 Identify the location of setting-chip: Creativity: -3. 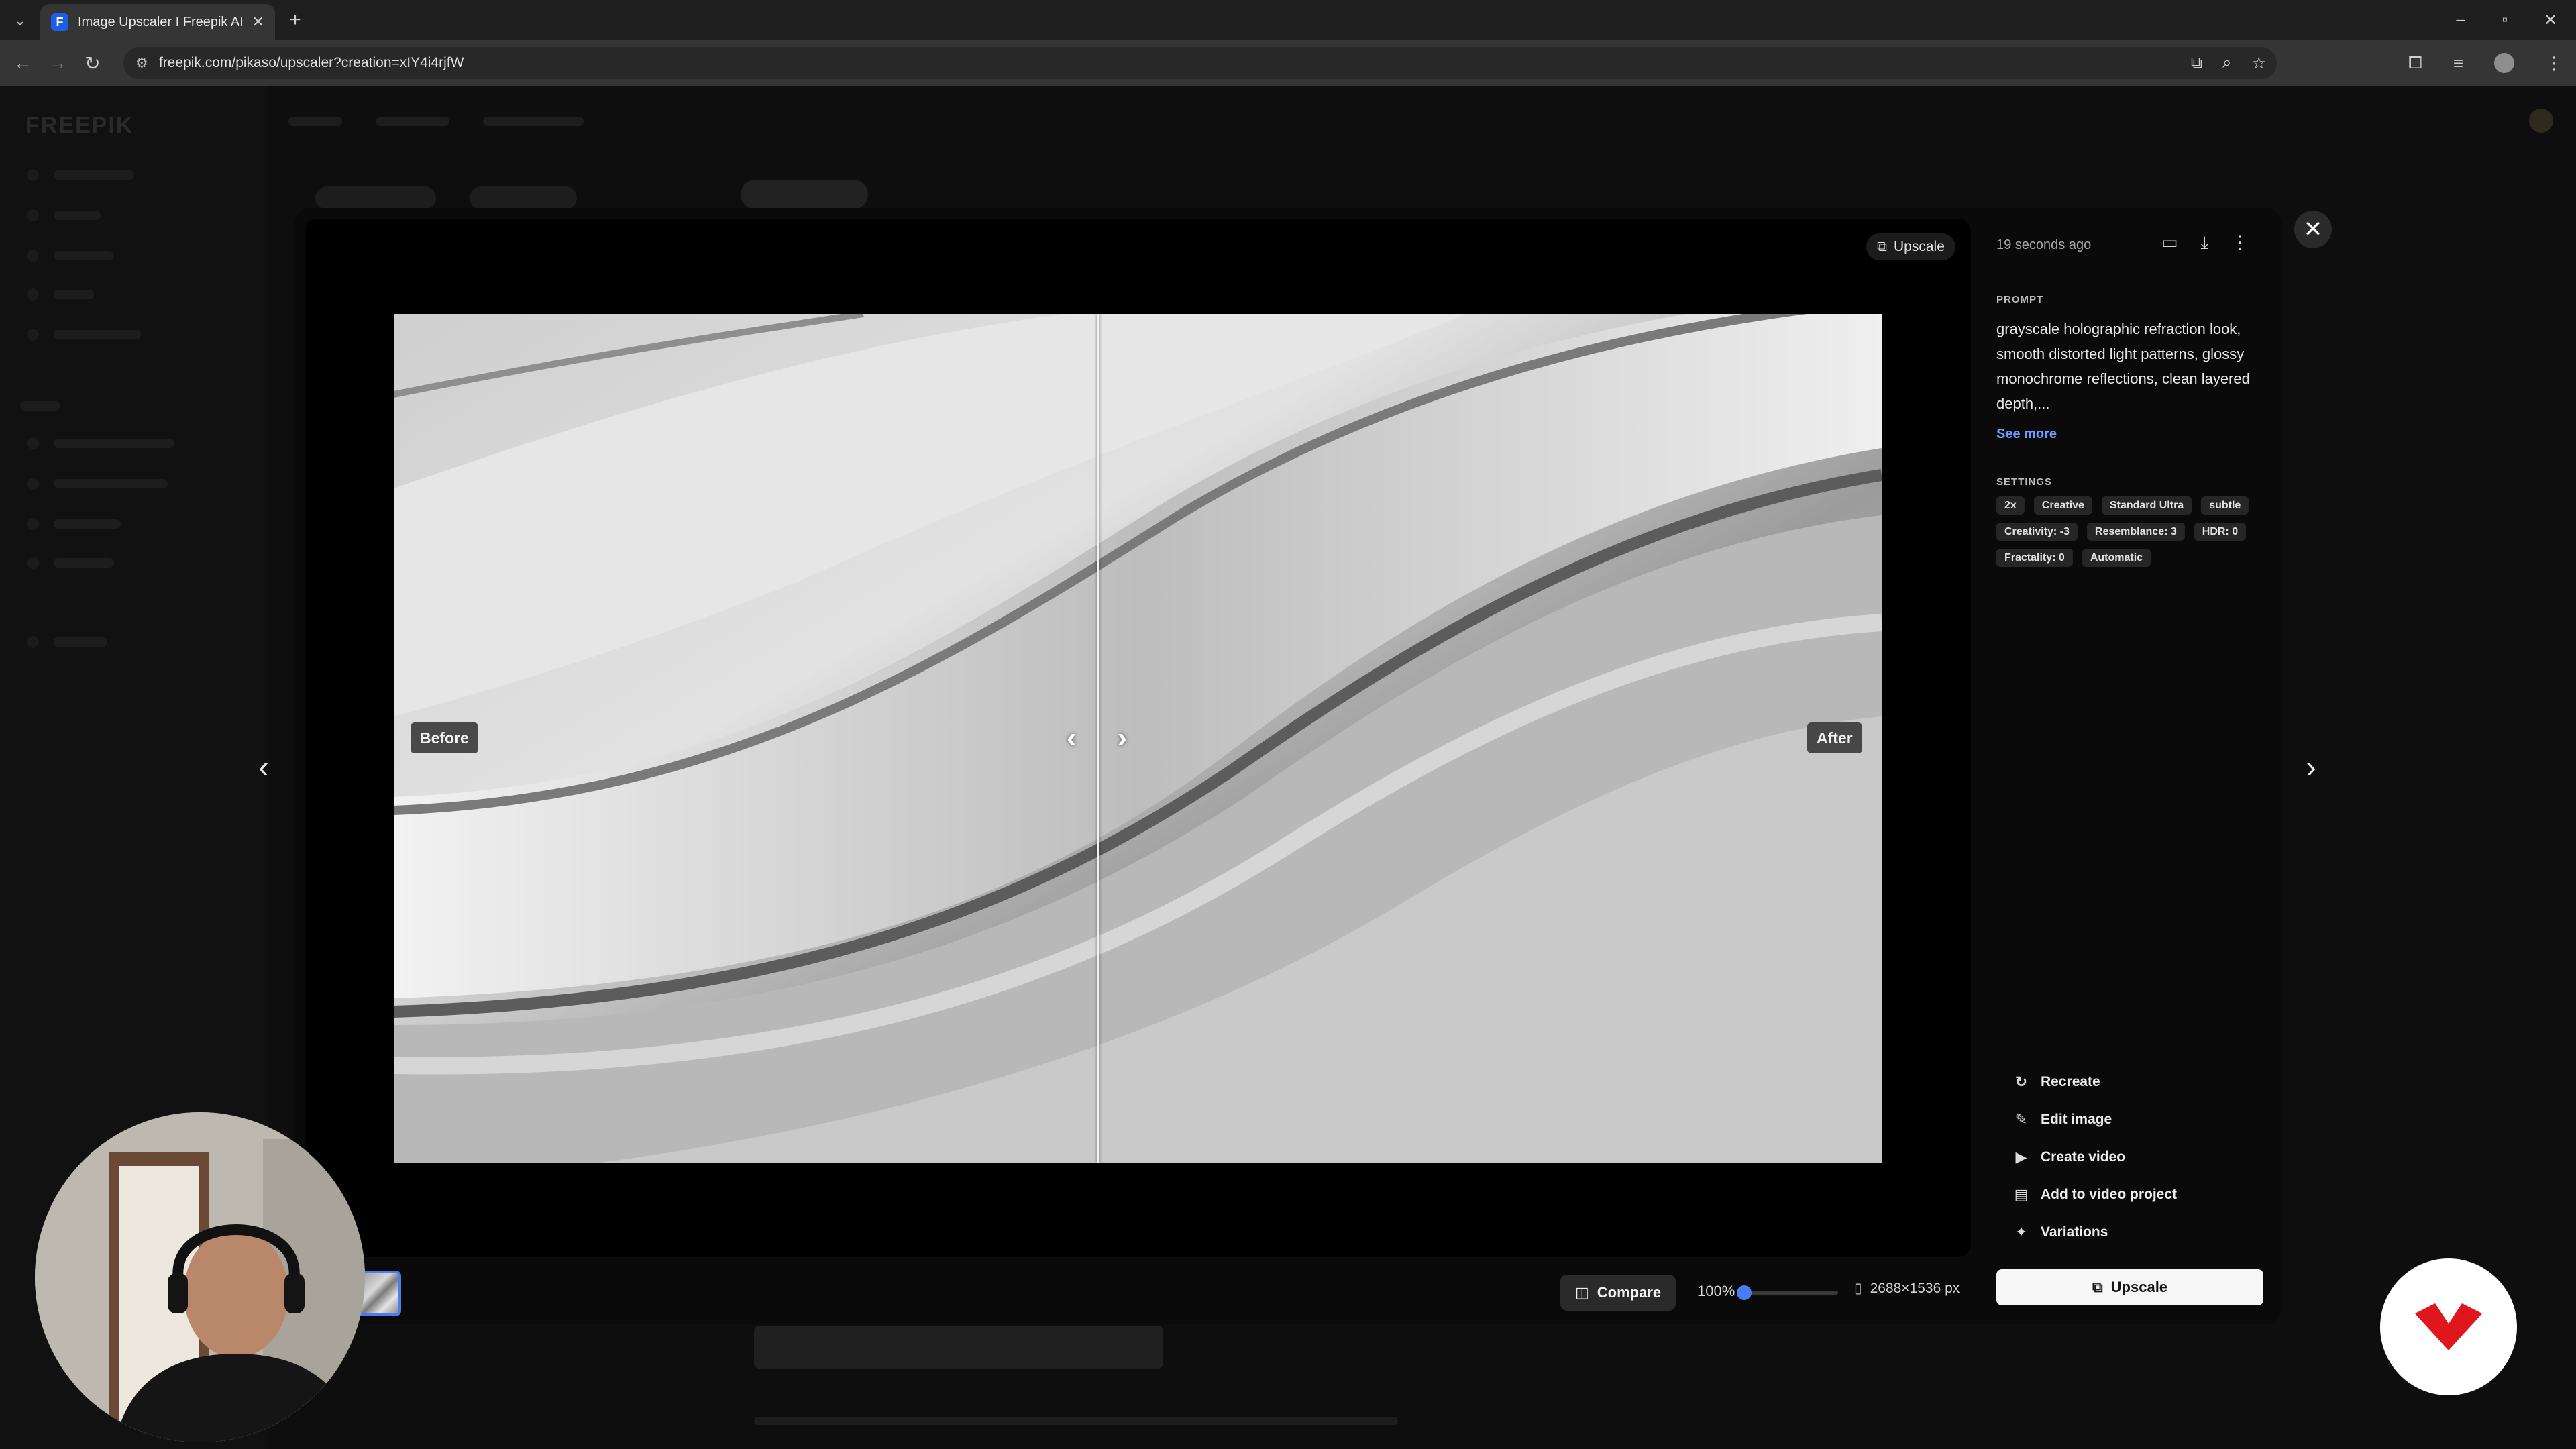
(2037, 532).